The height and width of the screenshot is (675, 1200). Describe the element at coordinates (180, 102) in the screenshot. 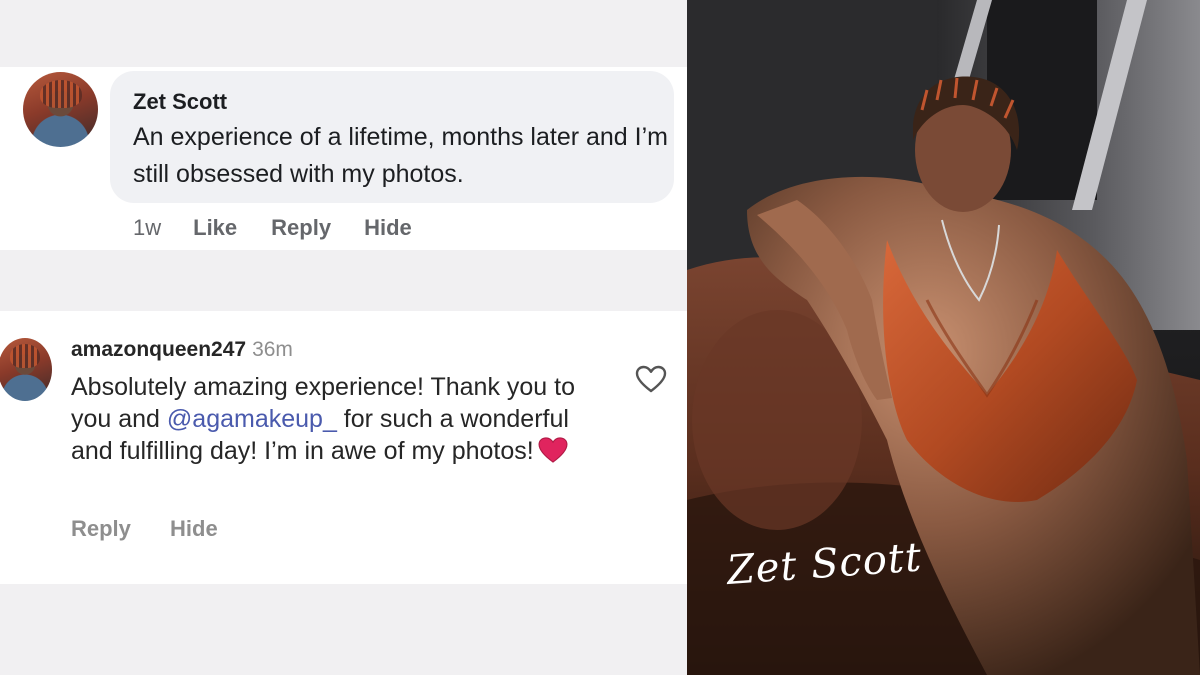

I see `comment-author: Zet Scott` at that location.